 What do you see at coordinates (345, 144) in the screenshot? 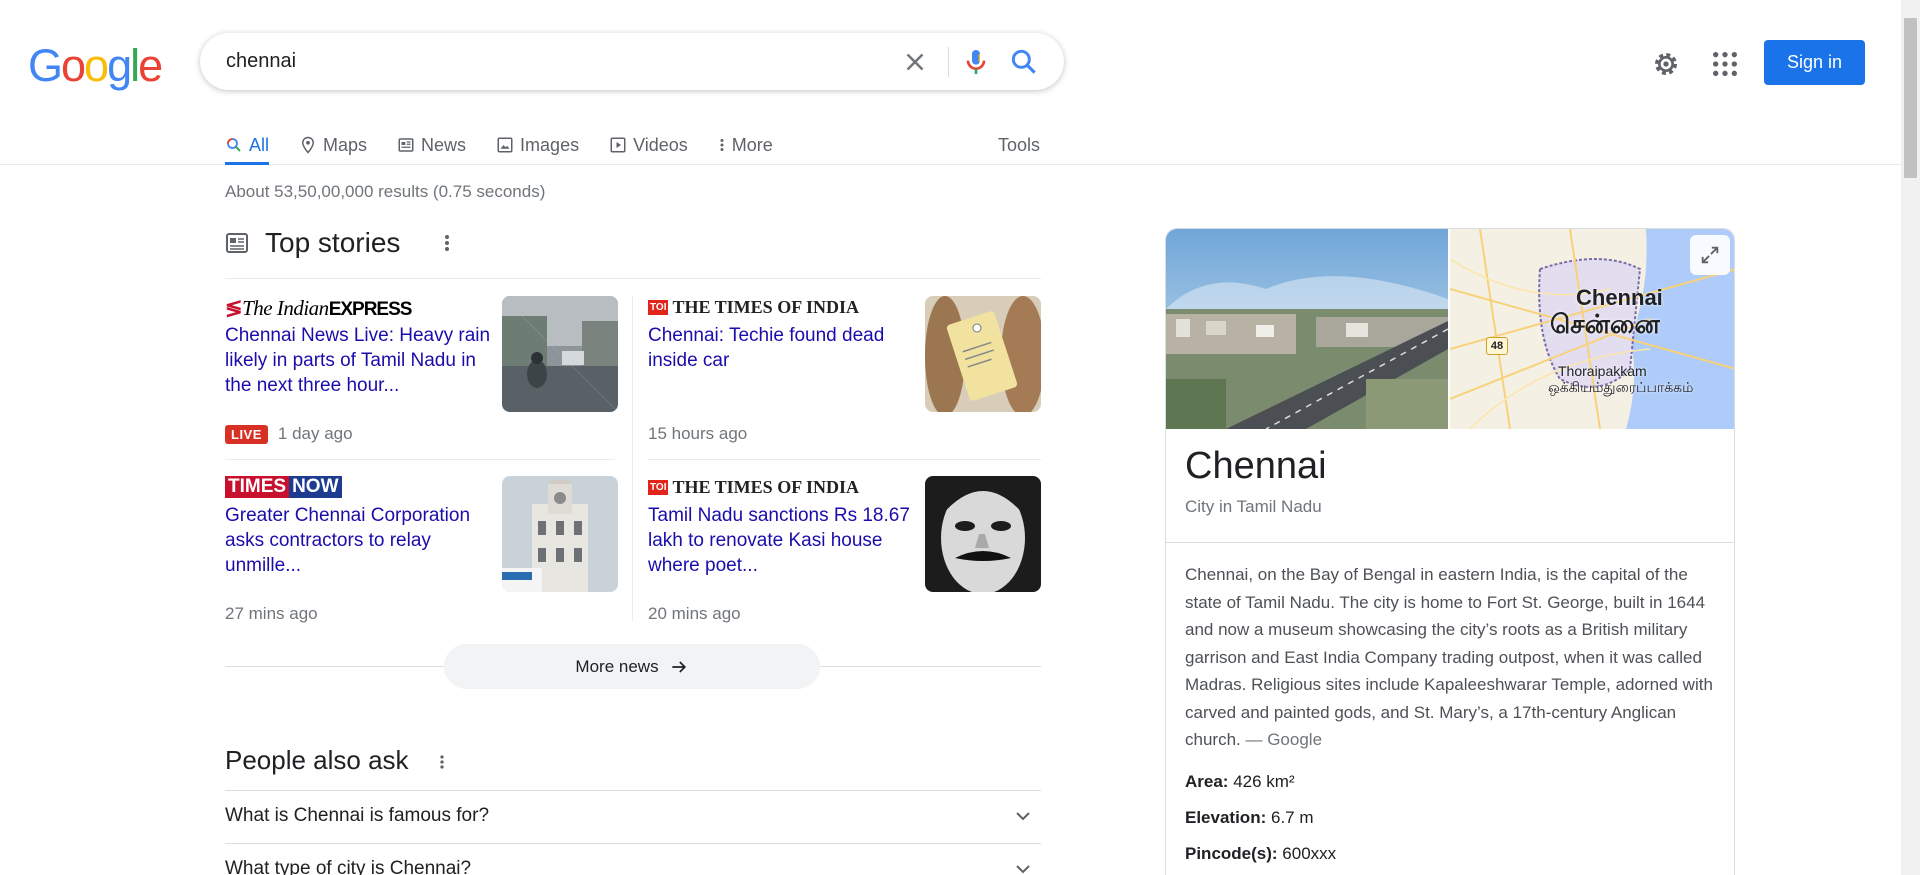
I see `tab-label: Maps` at bounding box center [345, 144].